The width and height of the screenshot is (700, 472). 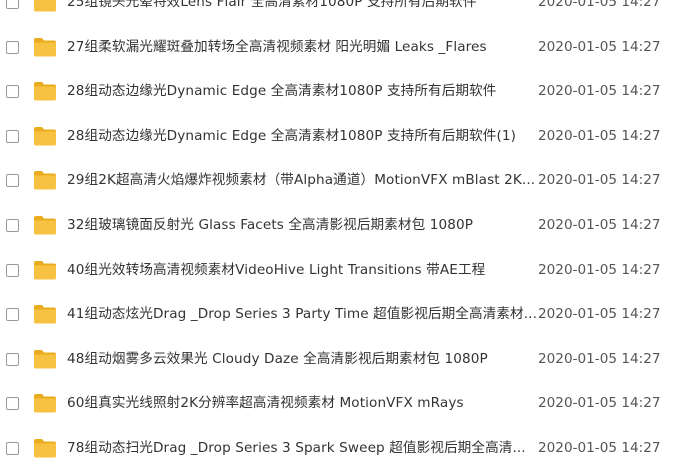 I want to click on file-name: 28组动态边缘光Dynamic Edge 全高清素材1080P 支持所有后期软件, so click(x=282, y=91).